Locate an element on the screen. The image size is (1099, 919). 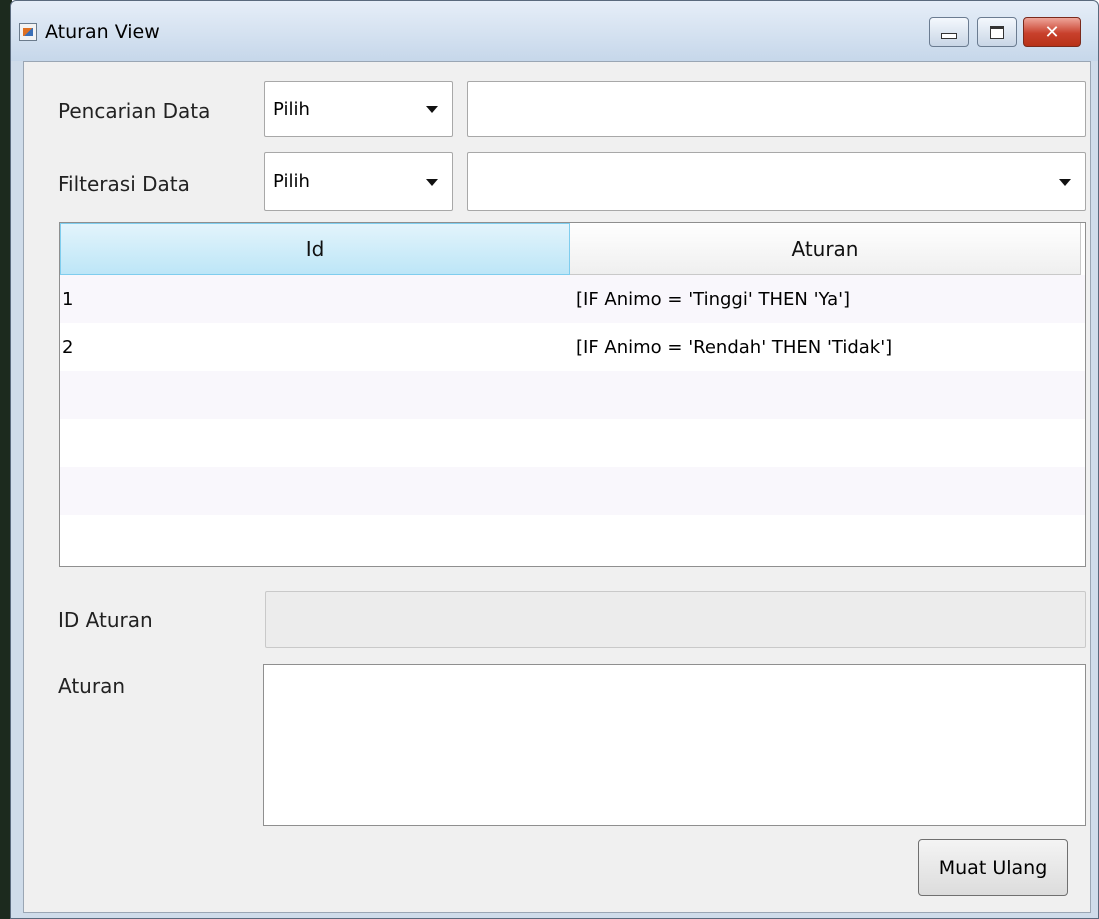
aturan-label: Aturan is located at coordinates (92, 686).